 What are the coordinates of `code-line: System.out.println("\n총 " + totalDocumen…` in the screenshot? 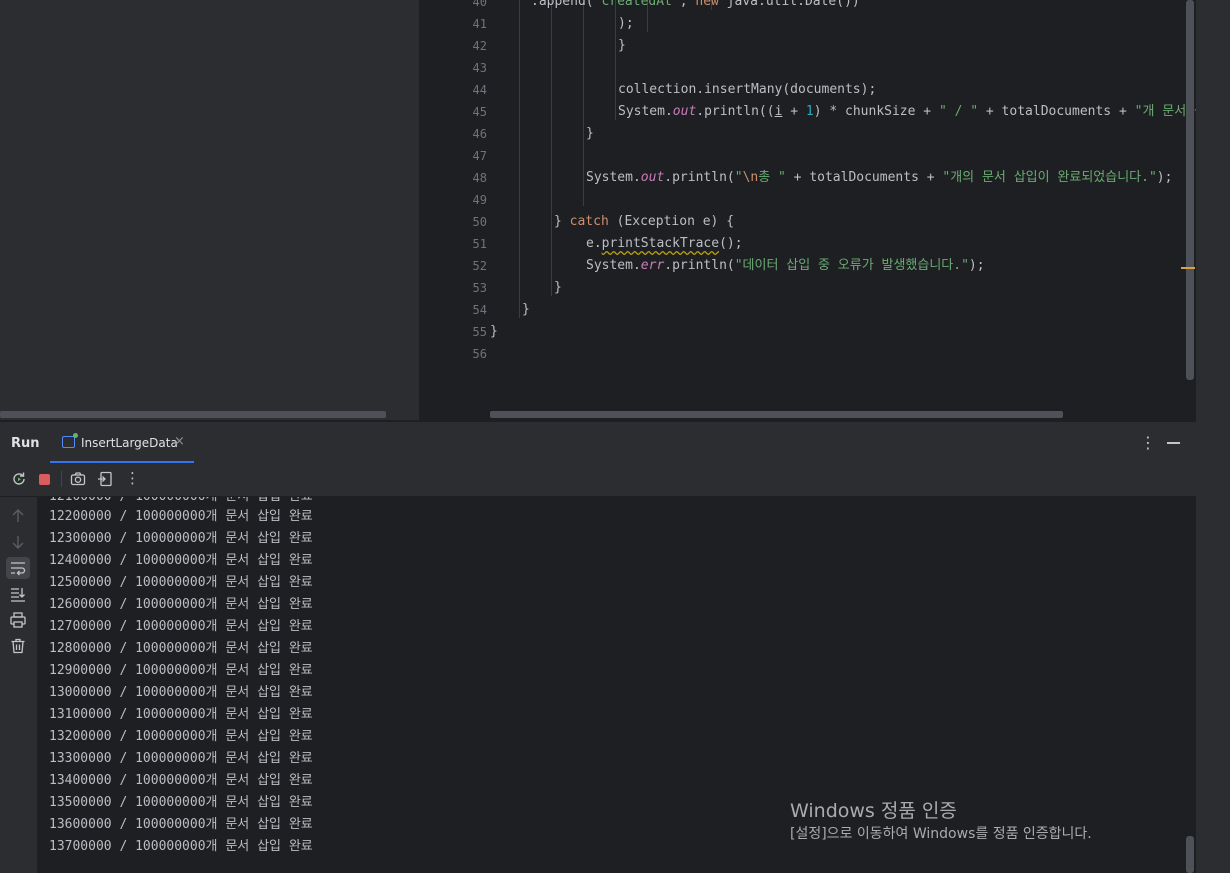 It's located at (879, 178).